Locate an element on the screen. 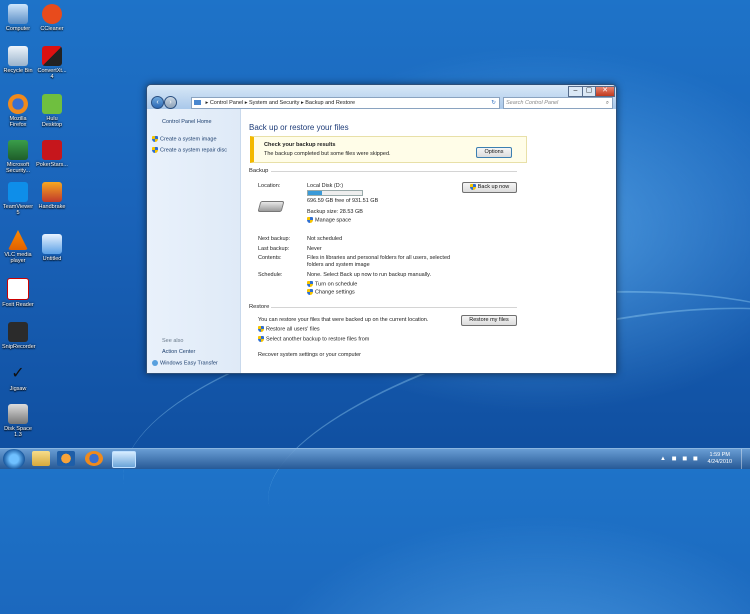  close-button: ✕ is located at coordinates (605, 91).